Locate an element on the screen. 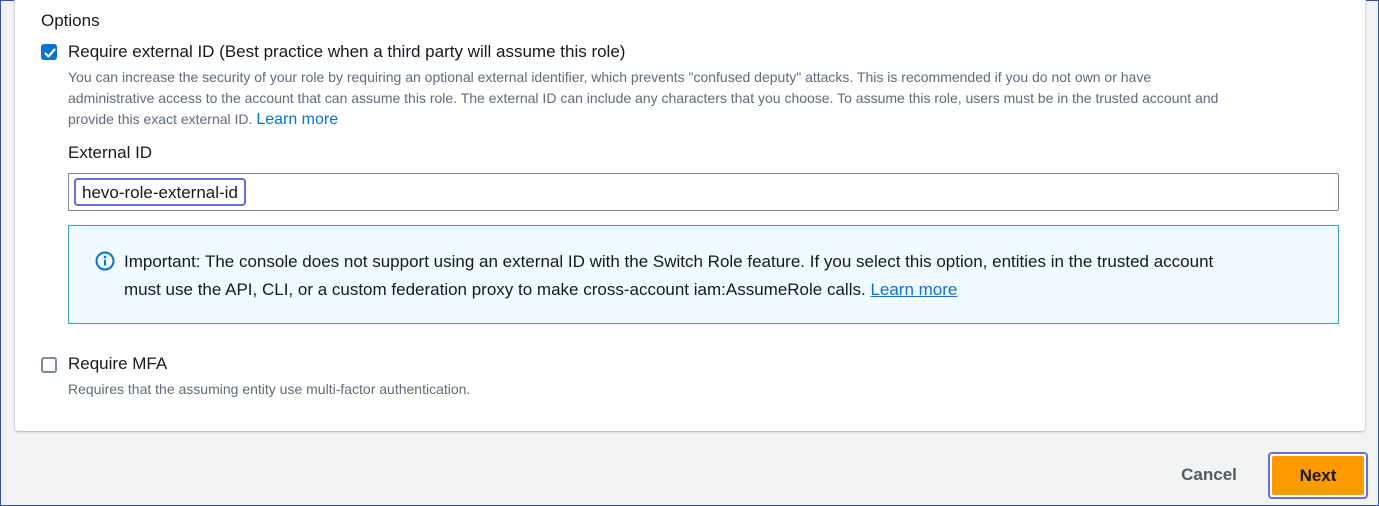 Image resolution: width=1379 pixels, height=506 pixels. next-button: Next is located at coordinates (1318, 475).